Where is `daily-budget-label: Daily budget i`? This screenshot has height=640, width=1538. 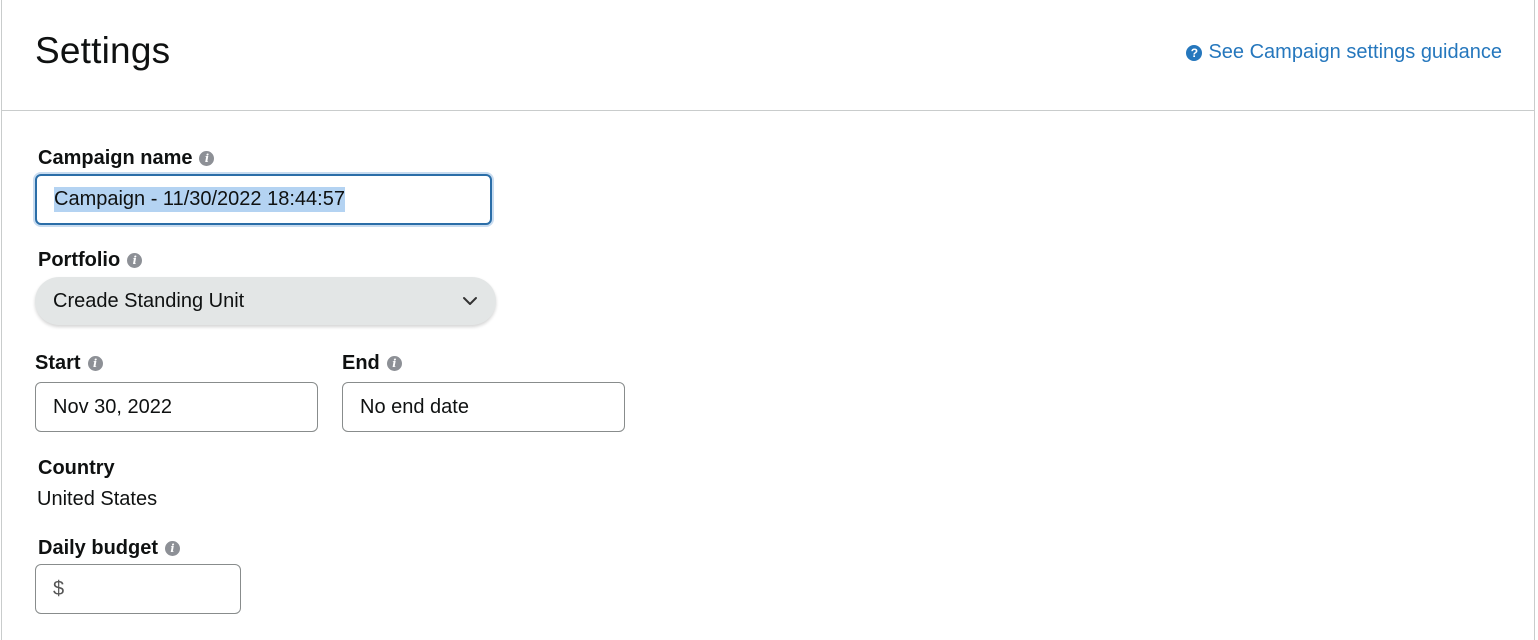
daily-budget-label: Daily budget i is located at coordinates (109, 548).